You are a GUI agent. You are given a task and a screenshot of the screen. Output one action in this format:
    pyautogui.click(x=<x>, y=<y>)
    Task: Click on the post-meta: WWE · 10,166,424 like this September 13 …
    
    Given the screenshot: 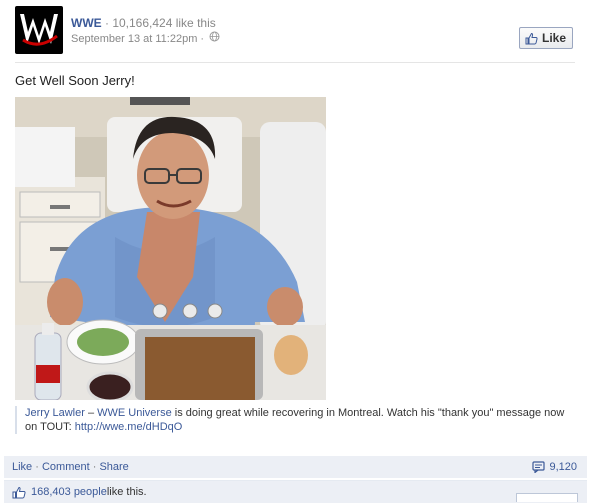 What is the action you would take?
    pyautogui.click(x=145, y=31)
    